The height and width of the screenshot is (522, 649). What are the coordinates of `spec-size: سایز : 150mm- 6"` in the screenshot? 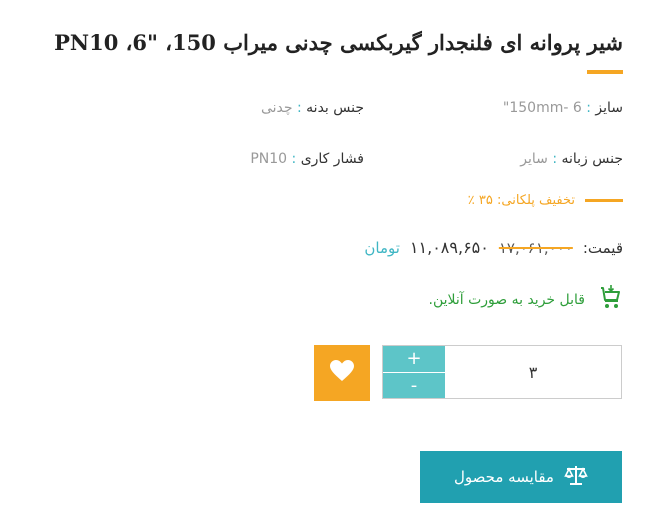 It's located at (563, 108).